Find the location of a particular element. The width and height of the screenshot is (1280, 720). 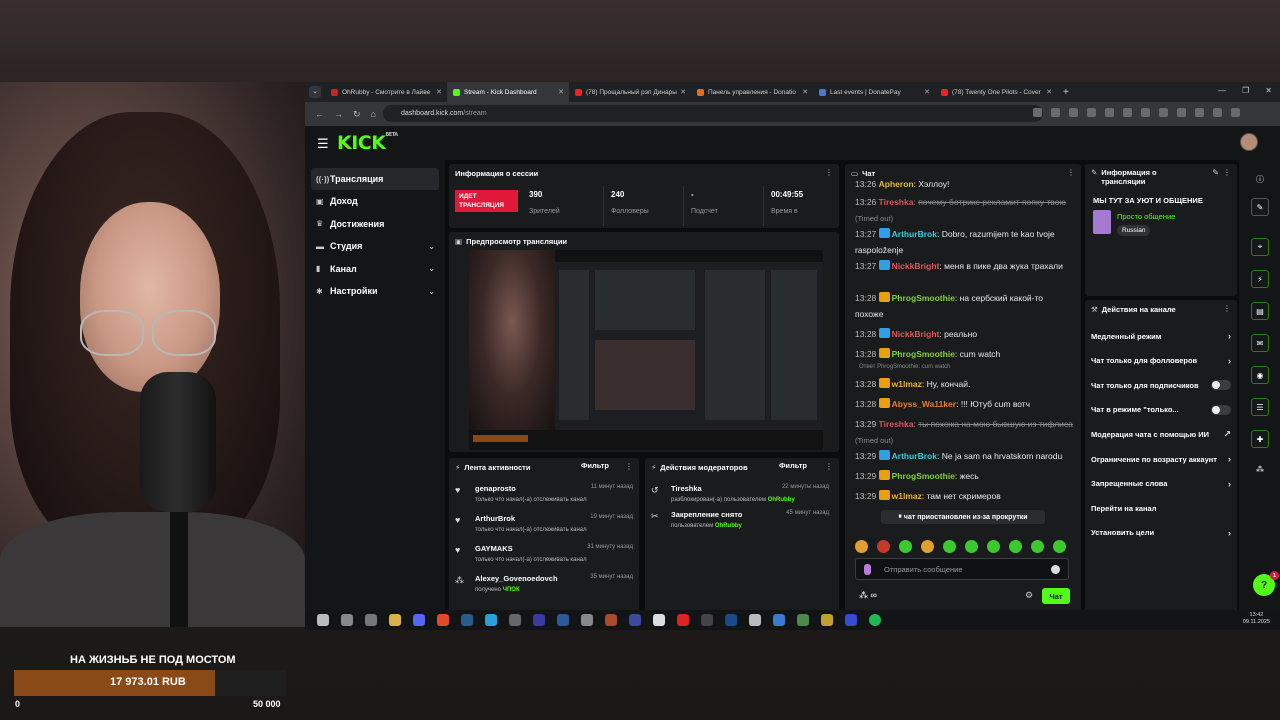

clip-icon: ⌖ is located at coordinates (1260, 247).